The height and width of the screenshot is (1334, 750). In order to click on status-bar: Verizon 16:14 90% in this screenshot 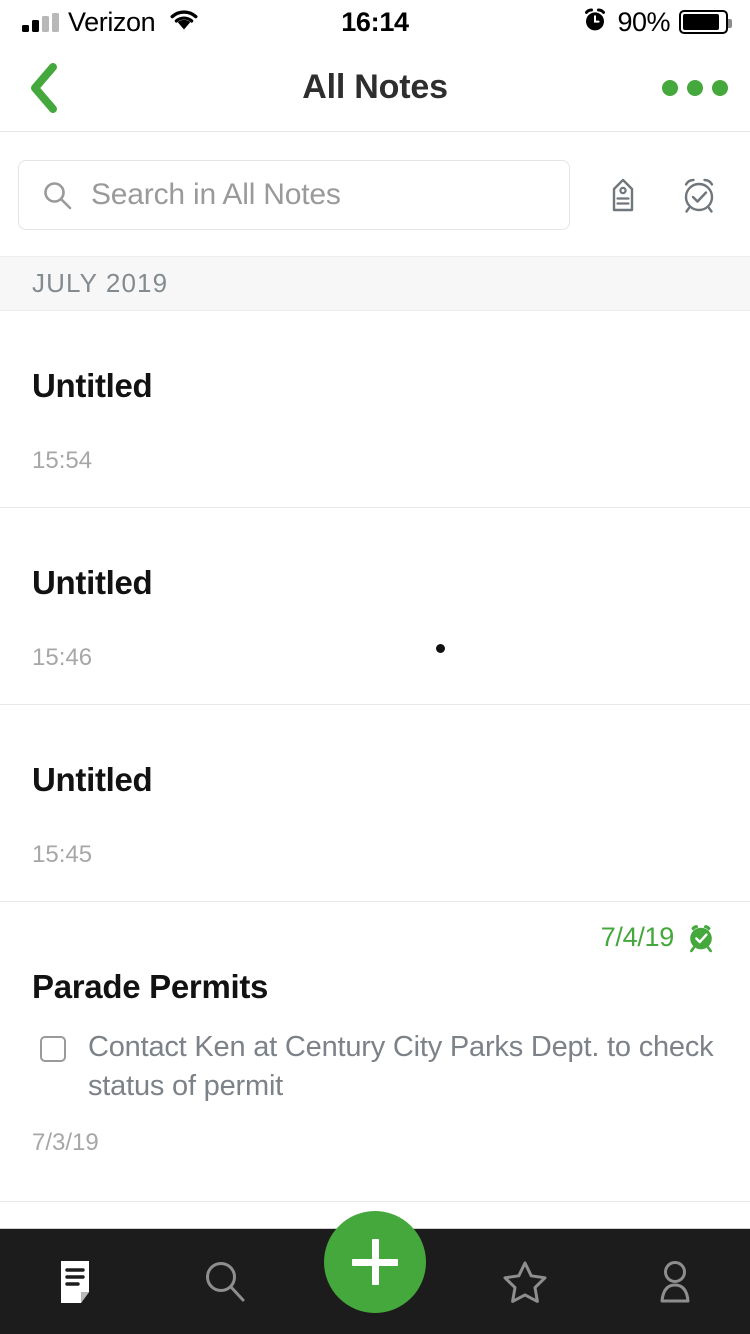, I will do `click(375, 22)`.